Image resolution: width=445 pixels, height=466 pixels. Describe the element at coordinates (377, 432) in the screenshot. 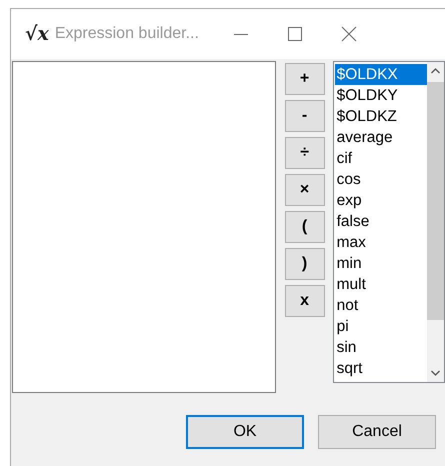

I see `cancel-button: Cancel` at that location.